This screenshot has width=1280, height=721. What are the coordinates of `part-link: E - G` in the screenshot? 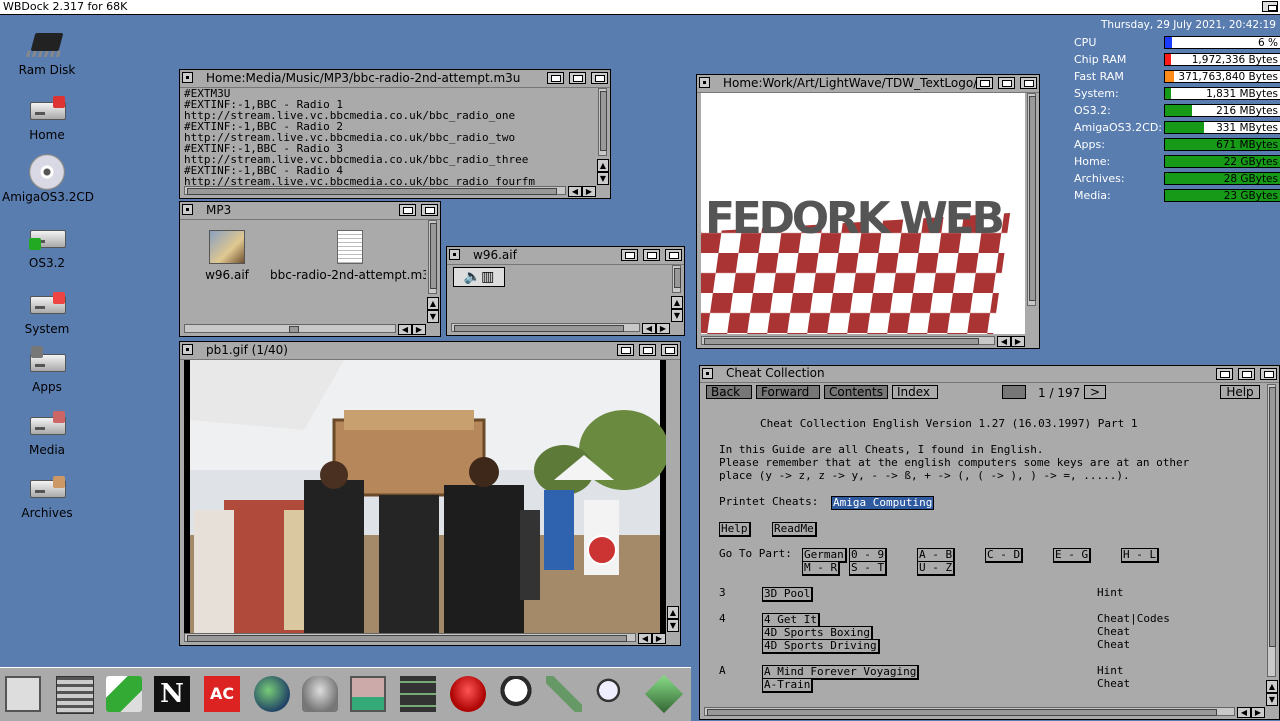 It's located at (1072, 555).